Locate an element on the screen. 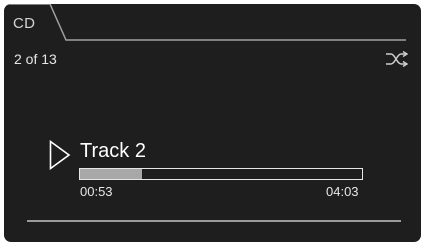 This screenshot has width=425, height=246. elapsed-time: 00:53 is located at coordinates (96, 191).